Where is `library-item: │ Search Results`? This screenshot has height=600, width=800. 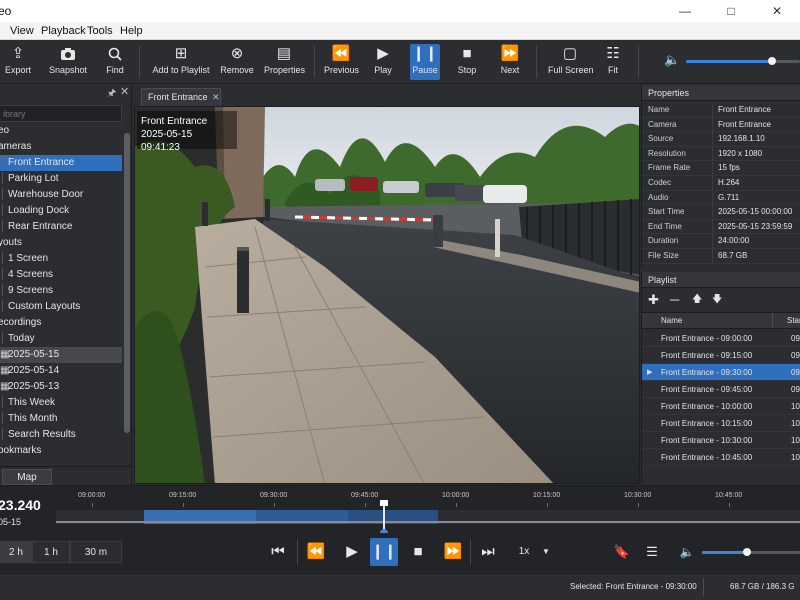
library-item: │ Search Results is located at coordinates (61, 435).